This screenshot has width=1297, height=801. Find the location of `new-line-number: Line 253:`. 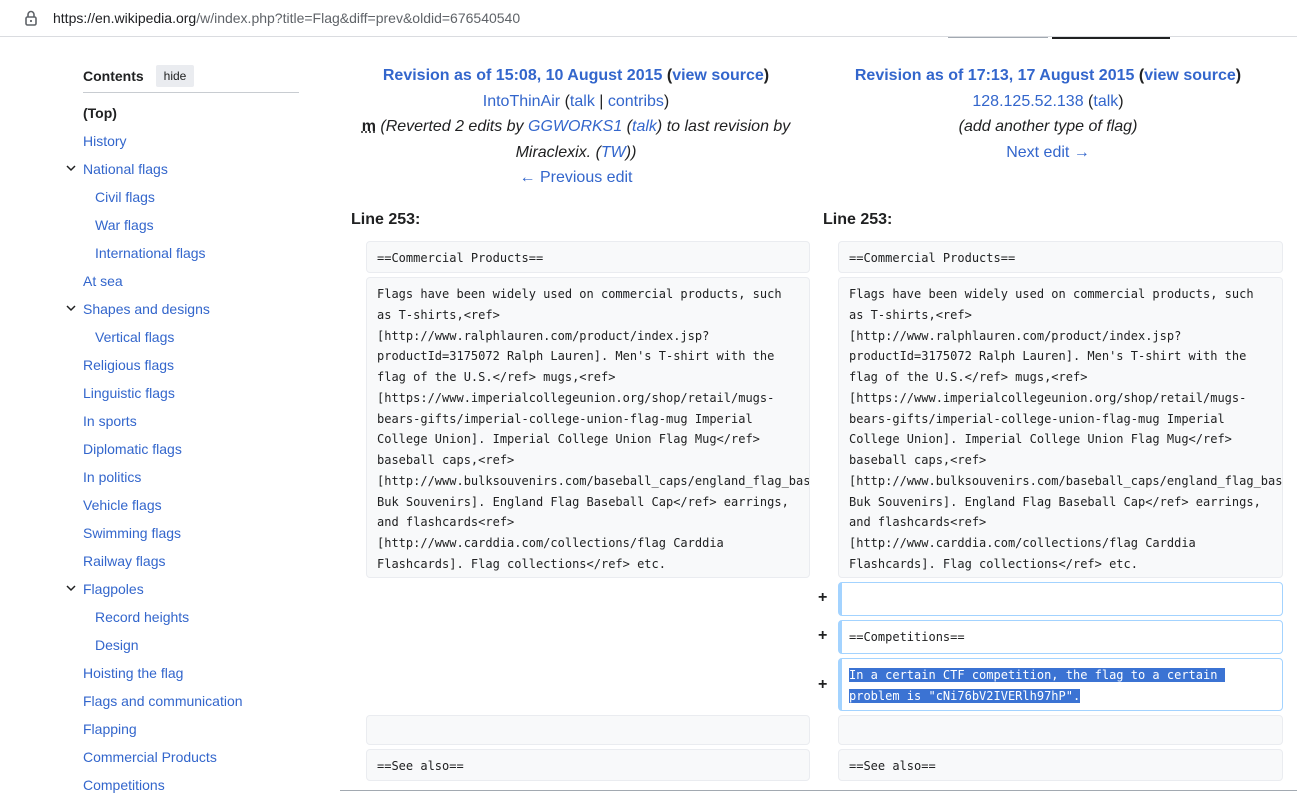

new-line-number: Line 253: is located at coordinates (858, 219).